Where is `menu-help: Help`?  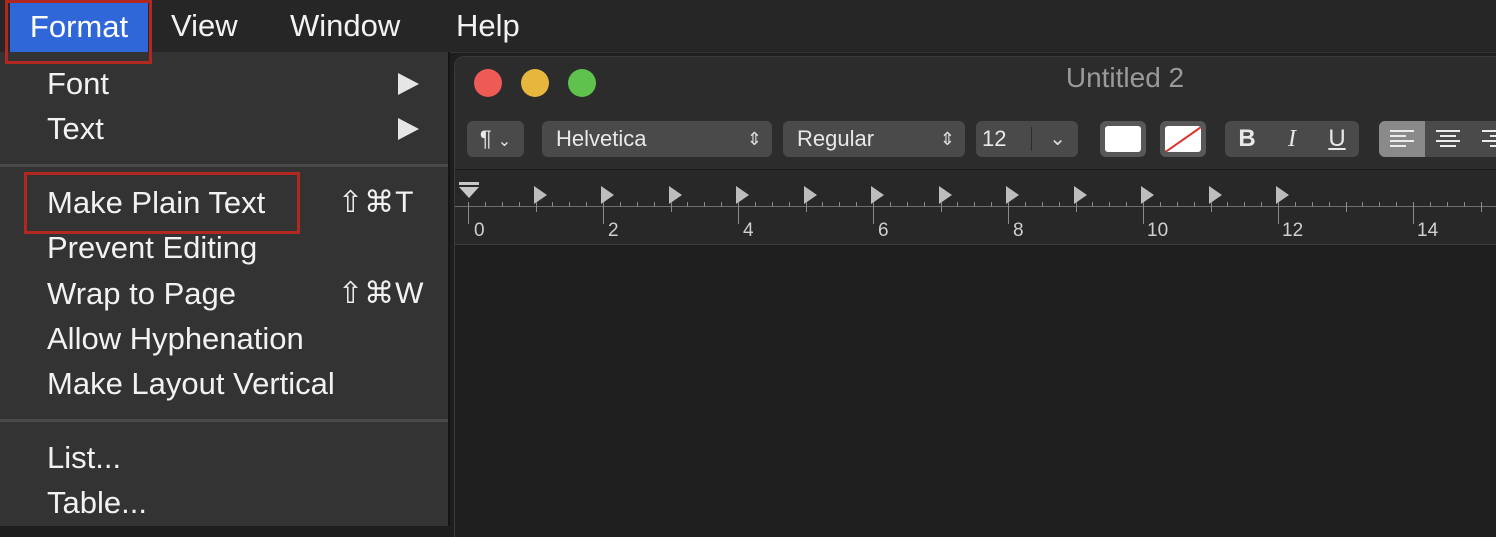 menu-help: Help is located at coordinates (488, 26).